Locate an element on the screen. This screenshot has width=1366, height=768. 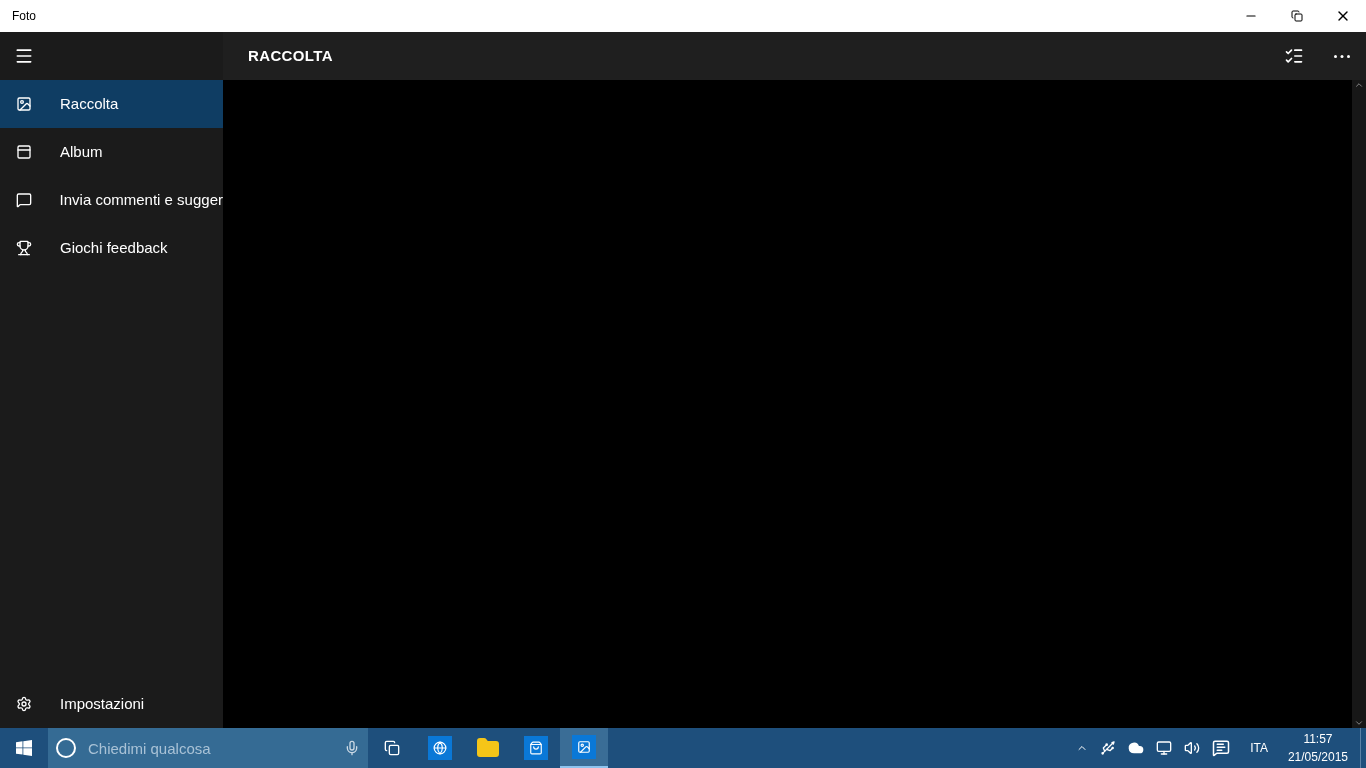
microphone-icon is located at coordinates (352, 748).